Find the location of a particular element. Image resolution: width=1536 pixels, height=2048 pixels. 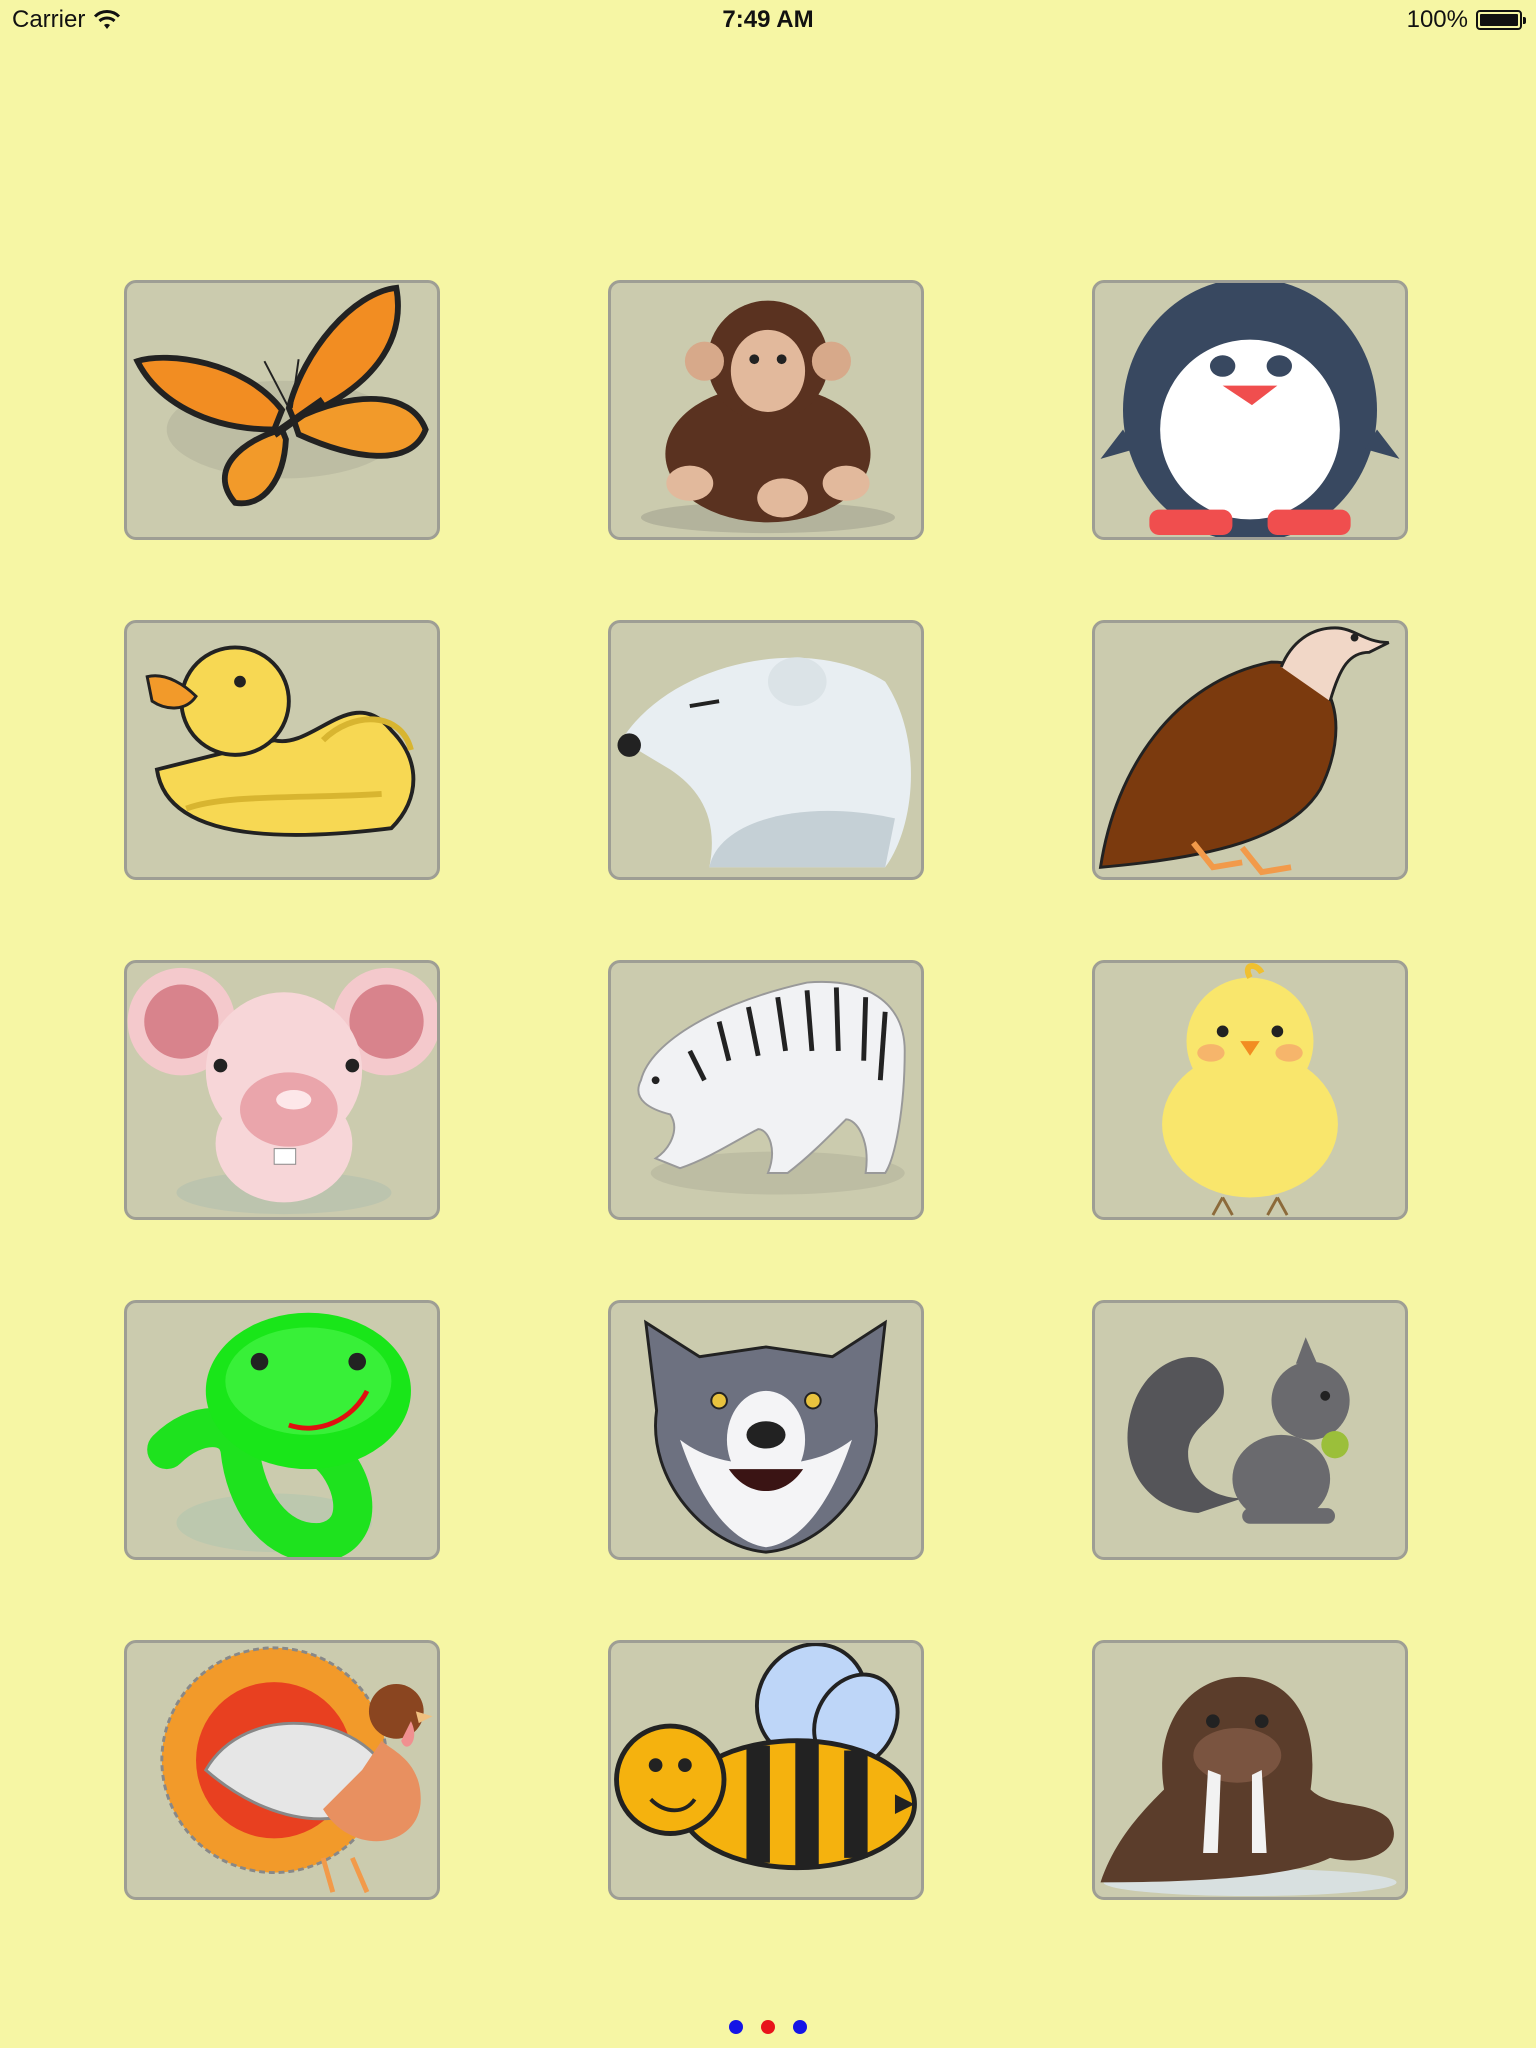

tile-duck is located at coordinates (282, 750).